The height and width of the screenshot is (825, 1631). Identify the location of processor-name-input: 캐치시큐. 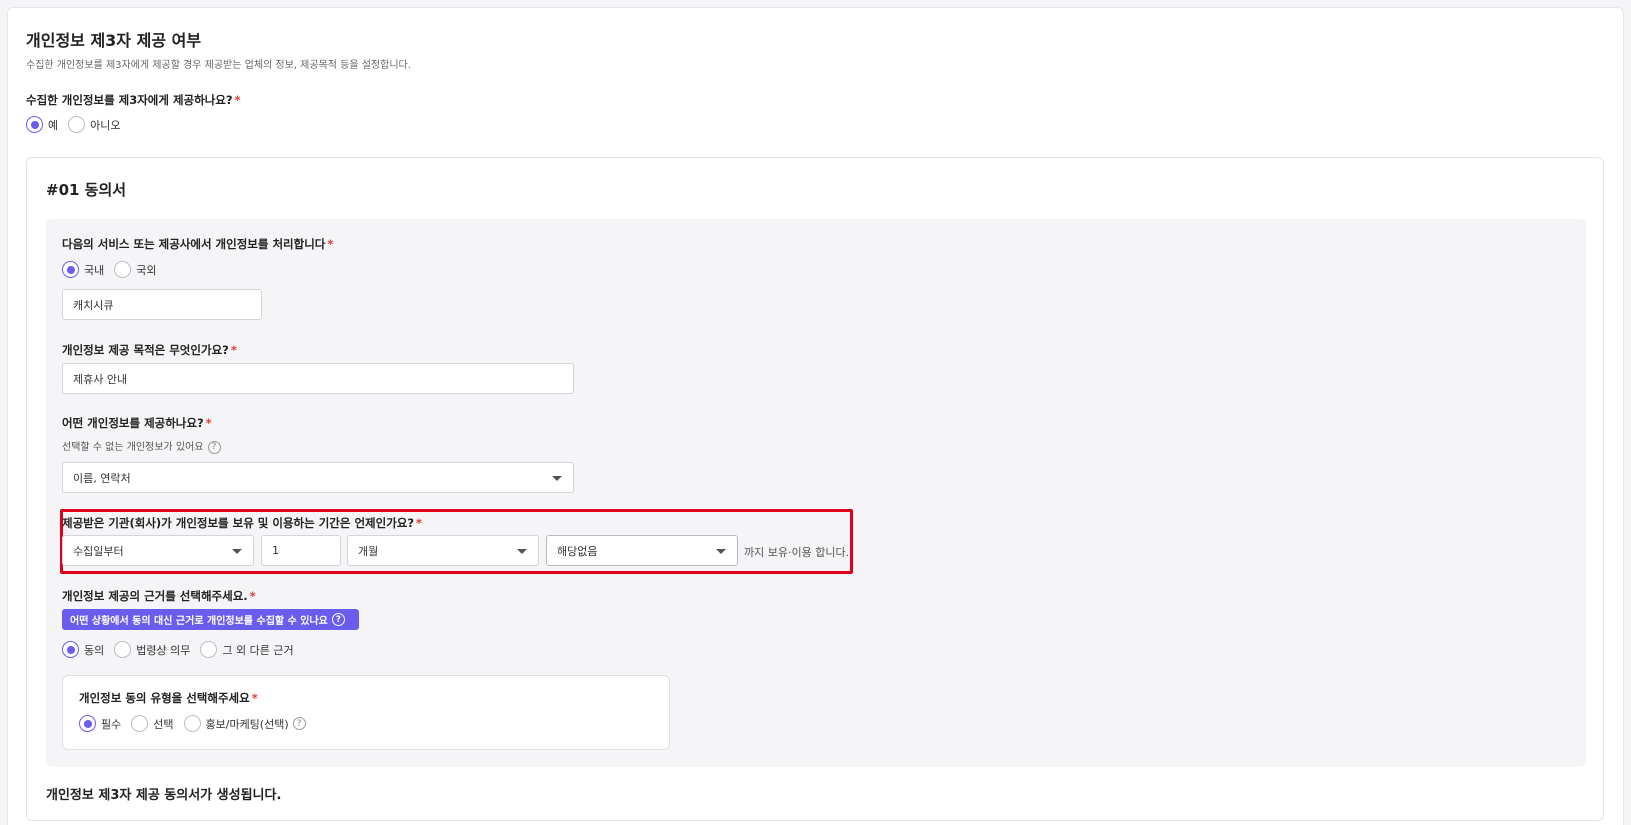
(162, 304).